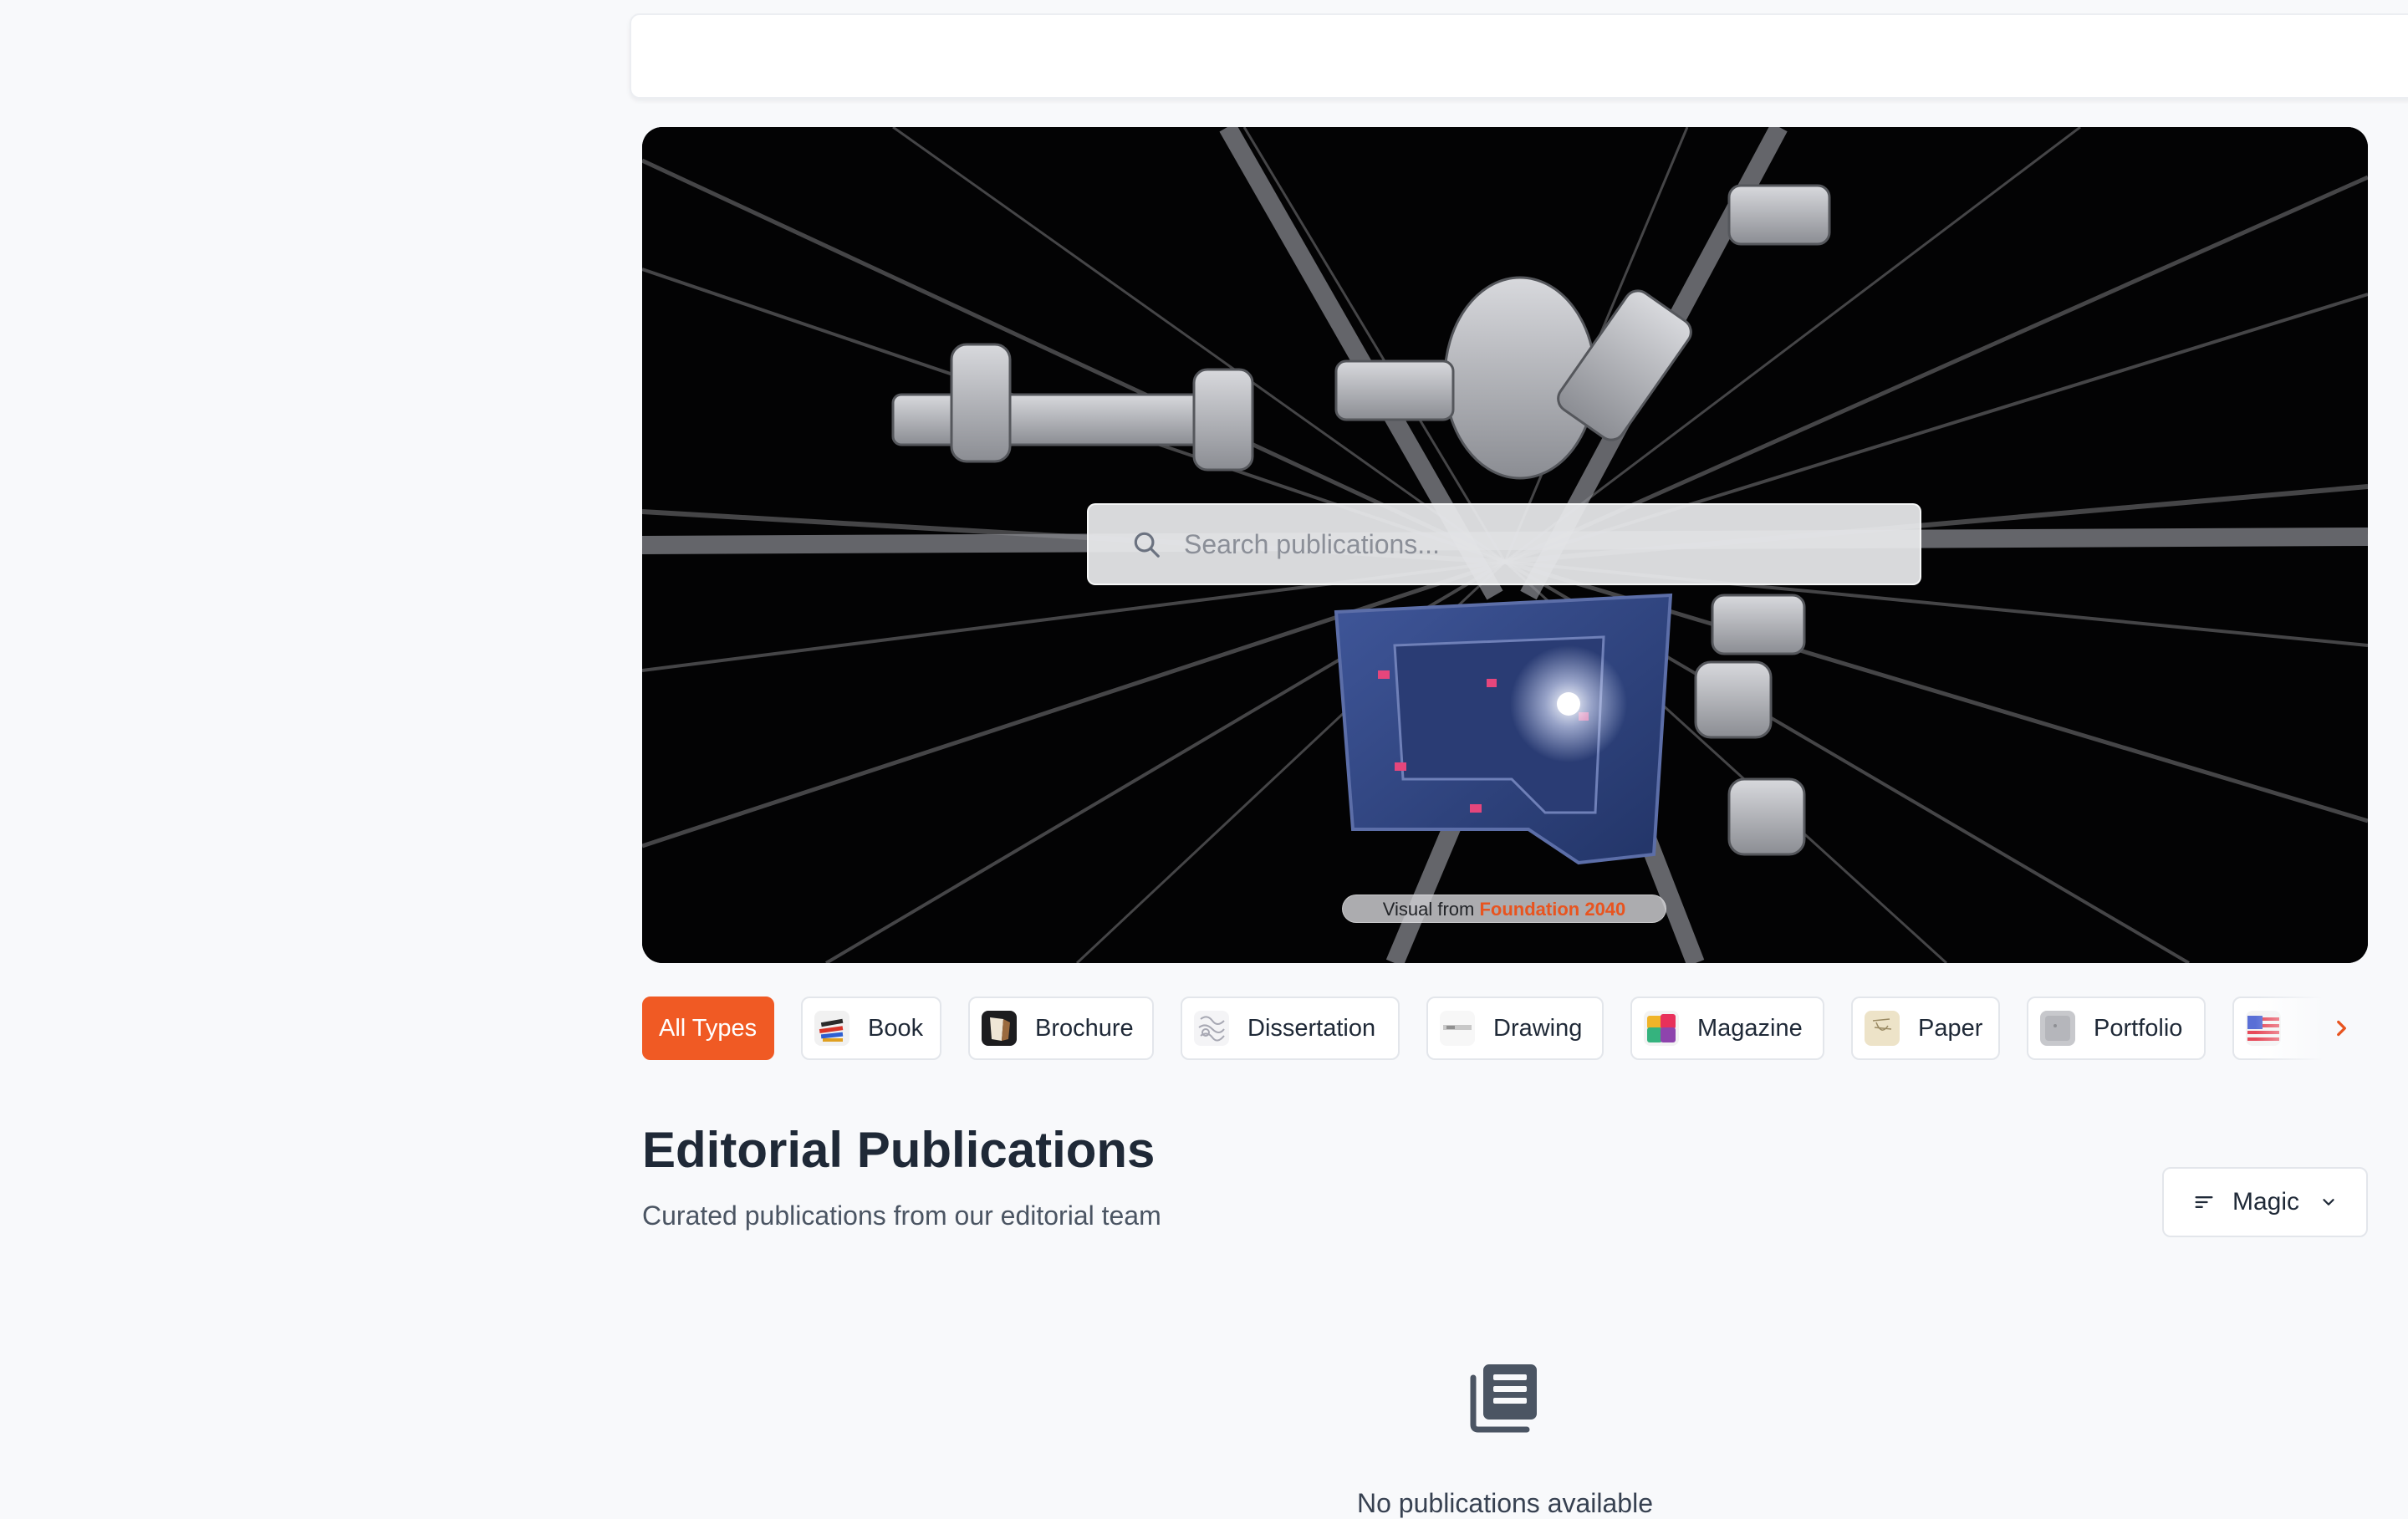 Image resolution: width=2408 pixels, height=1519 pixels. Describe the element at coordinates (1000, 1028) in the screenshot. I see `brochure-thumbnail` at that location.